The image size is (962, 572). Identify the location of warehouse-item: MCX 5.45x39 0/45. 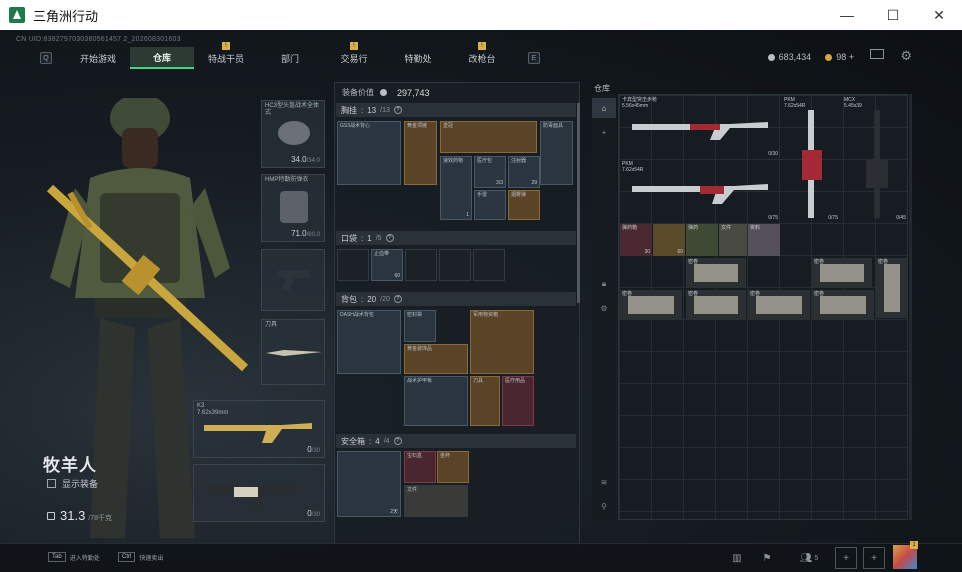
(875, 159).